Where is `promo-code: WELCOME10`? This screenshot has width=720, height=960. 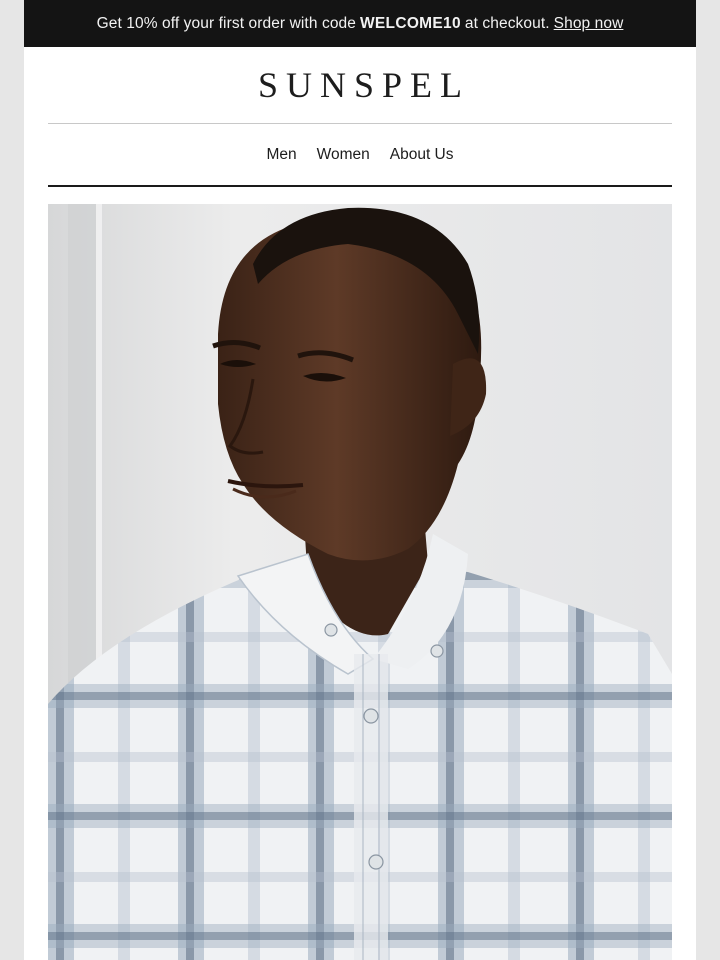
promo-code: WELCOME10 is located at coordinates (410, 23).